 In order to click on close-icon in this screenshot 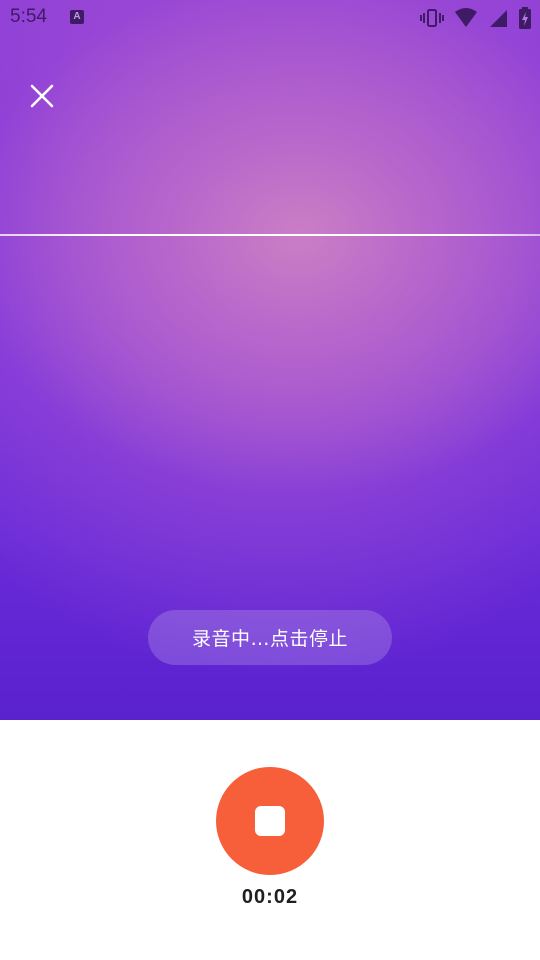, I will do `click(42, 100)`.